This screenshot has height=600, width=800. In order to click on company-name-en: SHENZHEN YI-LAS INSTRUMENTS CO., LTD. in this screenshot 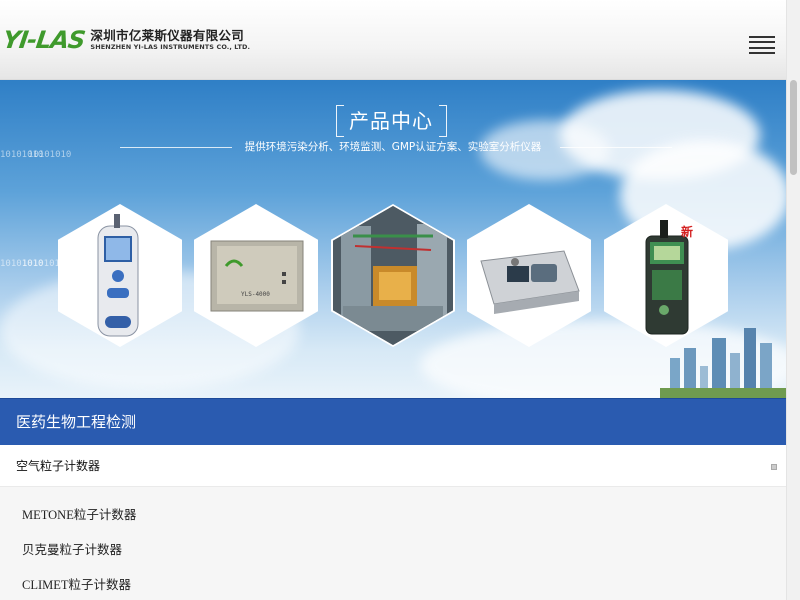, I will do `click(170, 47)`.